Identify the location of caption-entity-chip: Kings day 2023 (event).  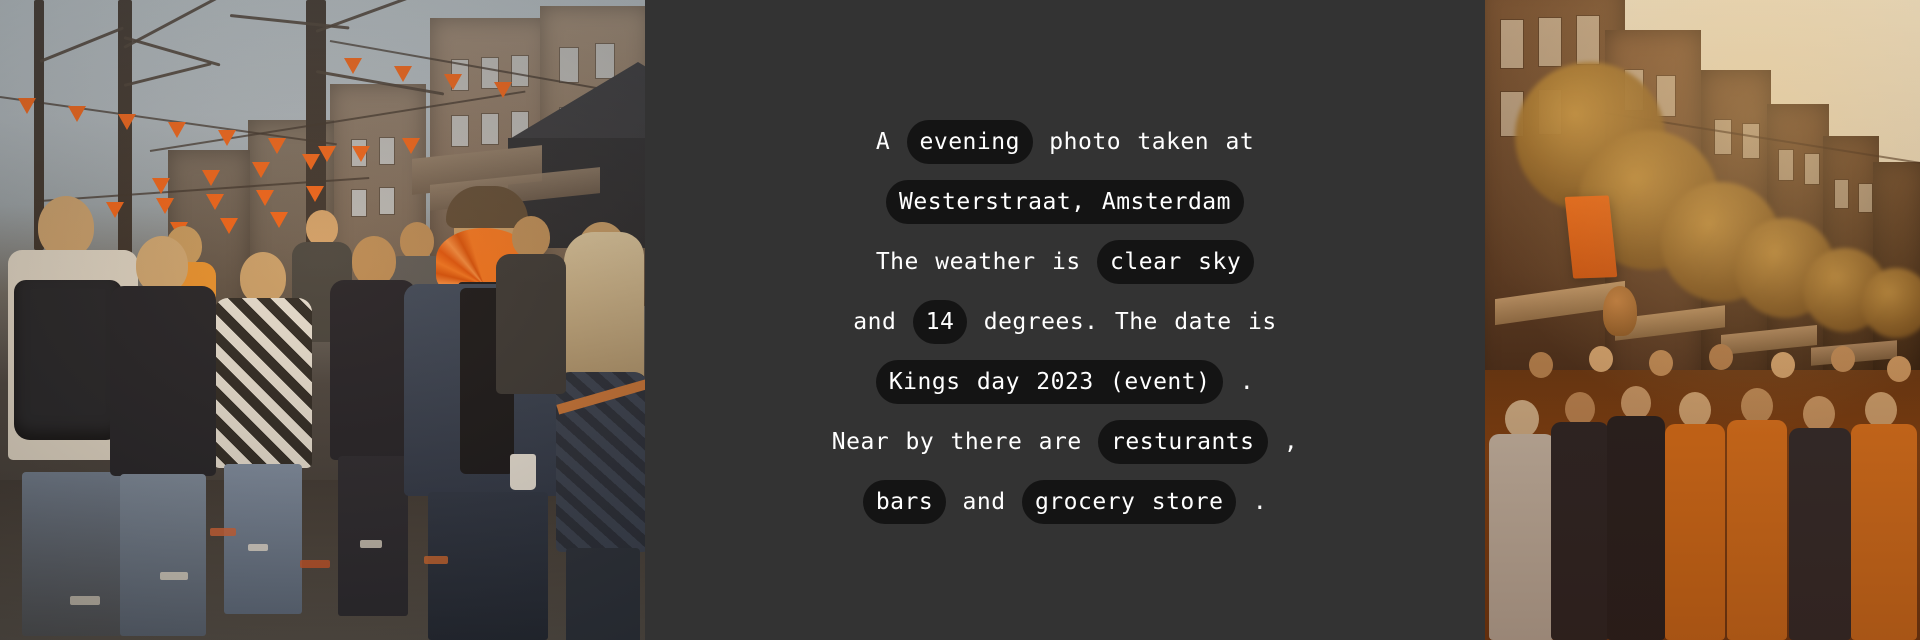
(1049, 382).